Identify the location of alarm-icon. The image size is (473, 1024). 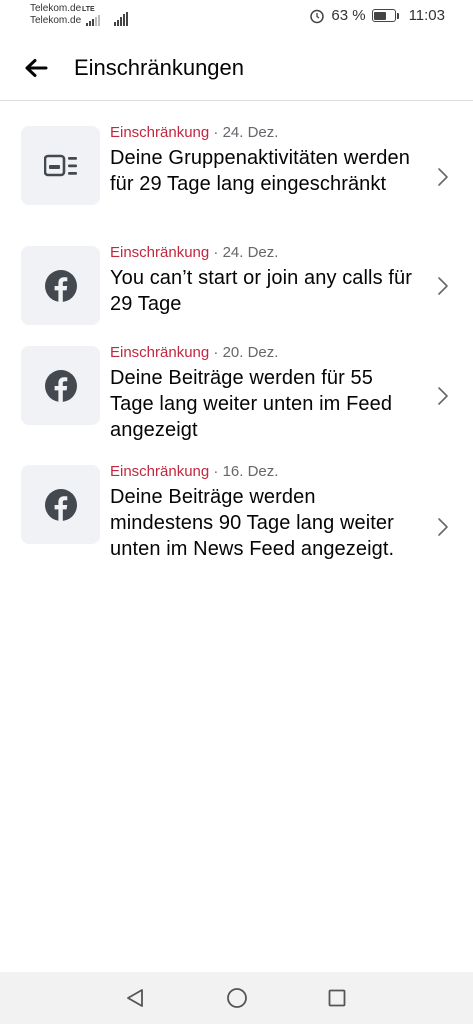
(317, 16).